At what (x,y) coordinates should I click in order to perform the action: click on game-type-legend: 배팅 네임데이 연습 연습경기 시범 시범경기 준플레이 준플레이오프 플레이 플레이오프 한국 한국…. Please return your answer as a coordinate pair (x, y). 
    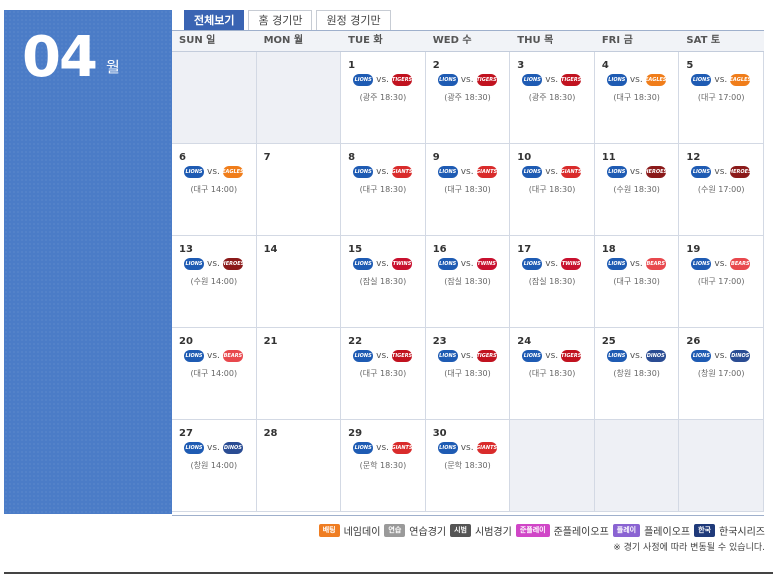
    Looking at the image, I should click on (541, 530).